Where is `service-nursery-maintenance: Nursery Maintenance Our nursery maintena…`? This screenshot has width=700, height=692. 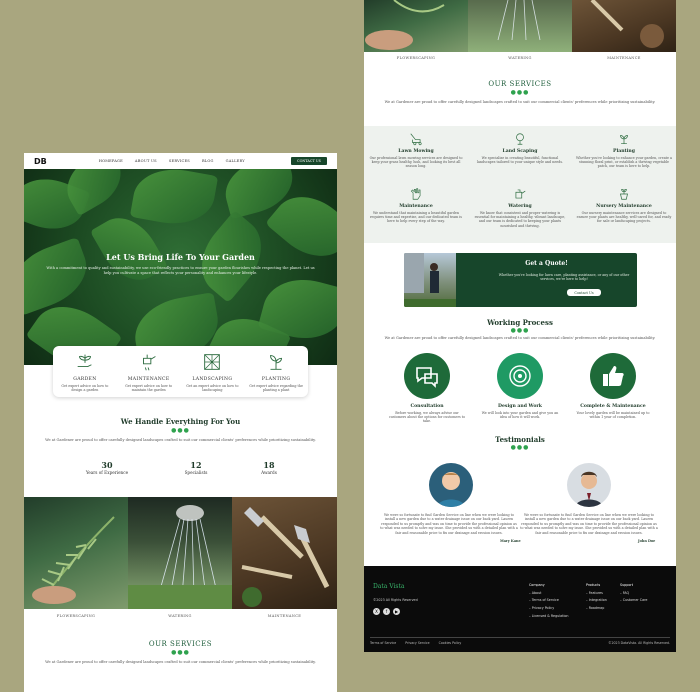 service-nursery-maintenance: Nursery Maintenance Our nursery maintena… is located at coordinates (624, 207).